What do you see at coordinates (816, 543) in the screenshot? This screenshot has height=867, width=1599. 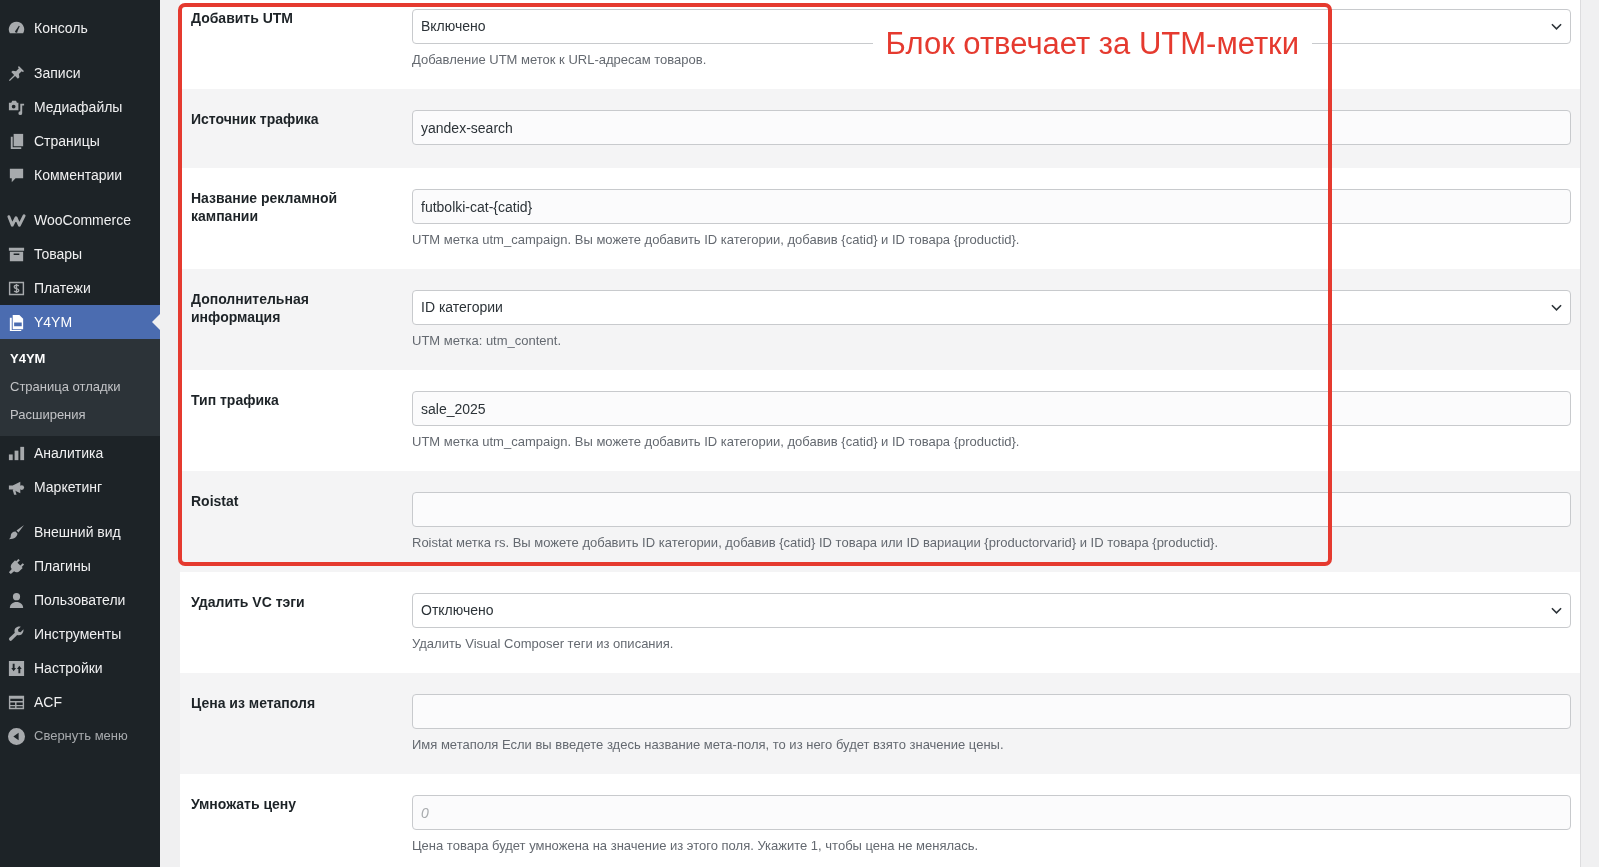 I see `field-description: Roistat метка rs. Вы можете добавить ID категории, добавив {catid} ID товара или ID вариации {productorvarid} и ID товара {productid}.` at bounding box center [816, 543].